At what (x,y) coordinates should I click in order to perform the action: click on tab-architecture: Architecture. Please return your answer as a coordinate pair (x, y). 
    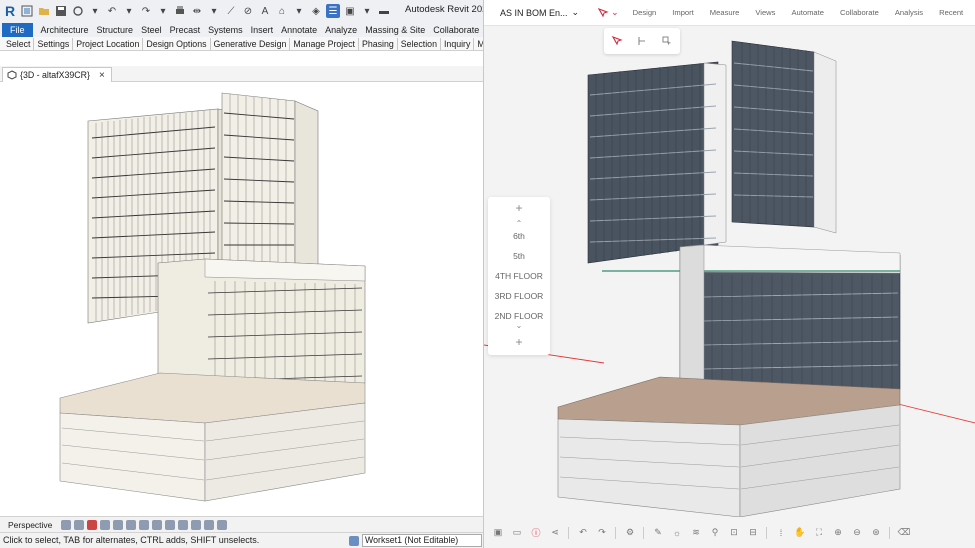
    Looking at the image, I should click on (65, 30).